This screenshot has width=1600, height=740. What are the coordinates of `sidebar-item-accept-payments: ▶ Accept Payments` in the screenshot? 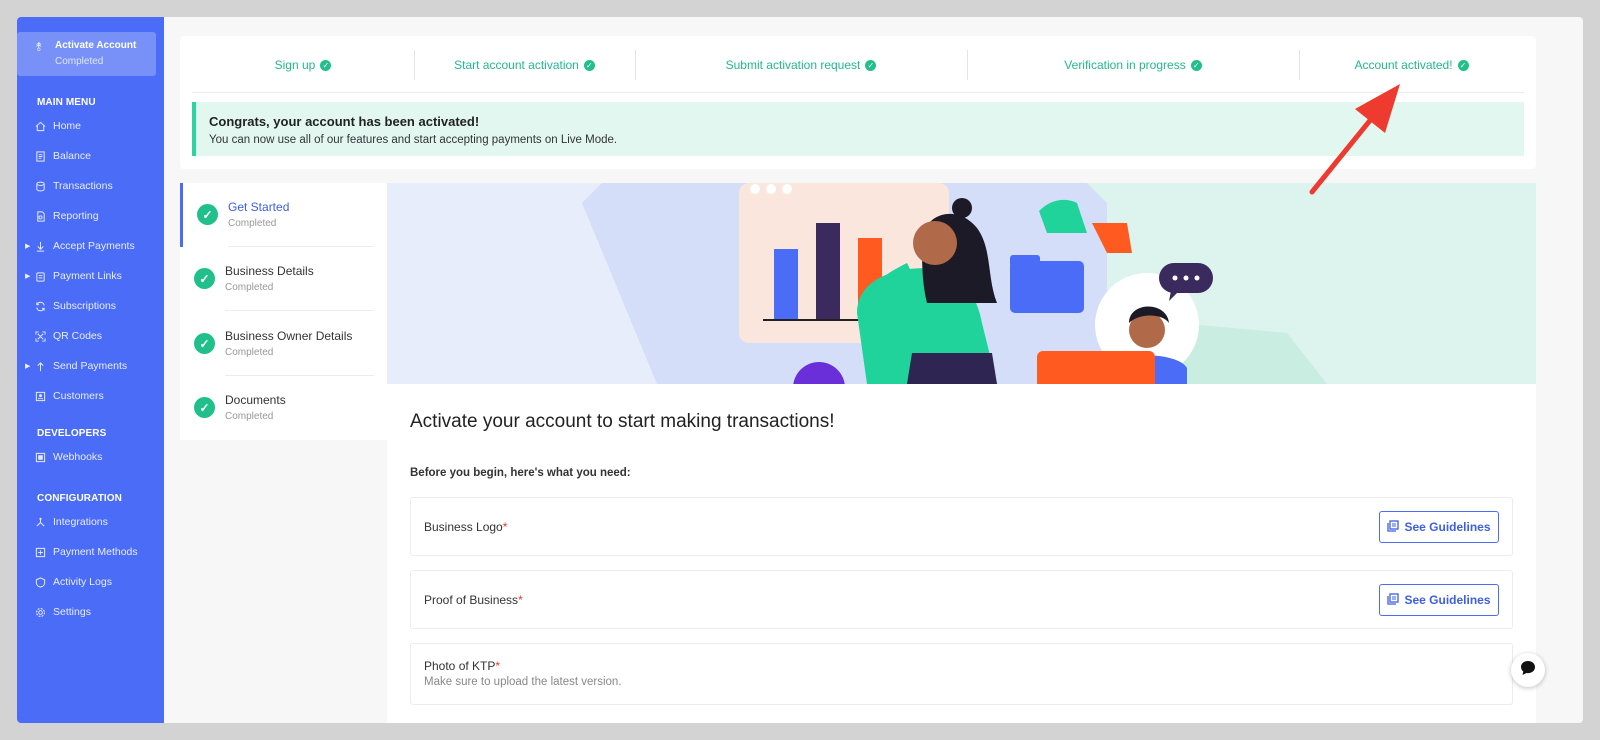 It's located at (92, 246).